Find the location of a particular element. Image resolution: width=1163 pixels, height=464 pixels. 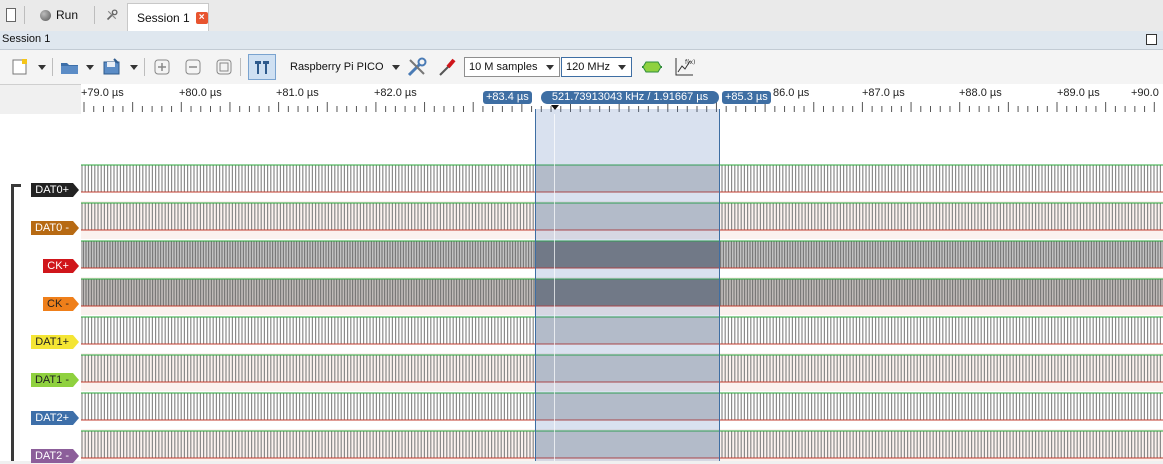

zoom-out-button is located at coordinates (193, 67).